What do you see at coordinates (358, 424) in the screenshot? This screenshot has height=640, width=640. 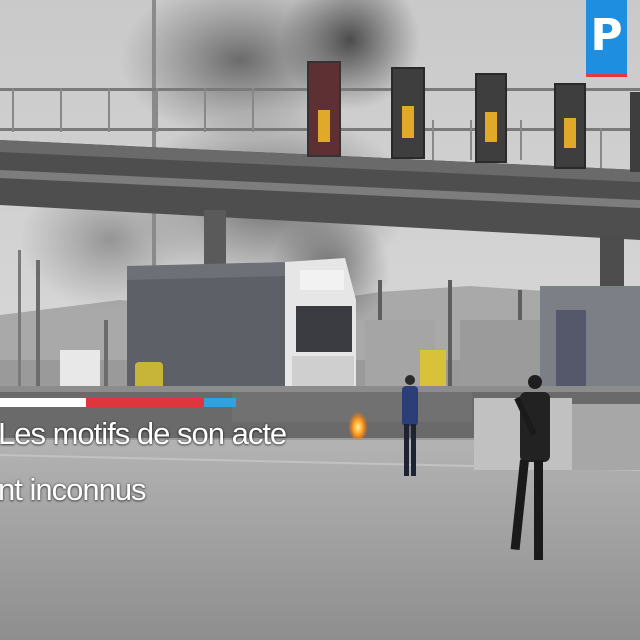 I see `fire` at bounding box center [358, 424].